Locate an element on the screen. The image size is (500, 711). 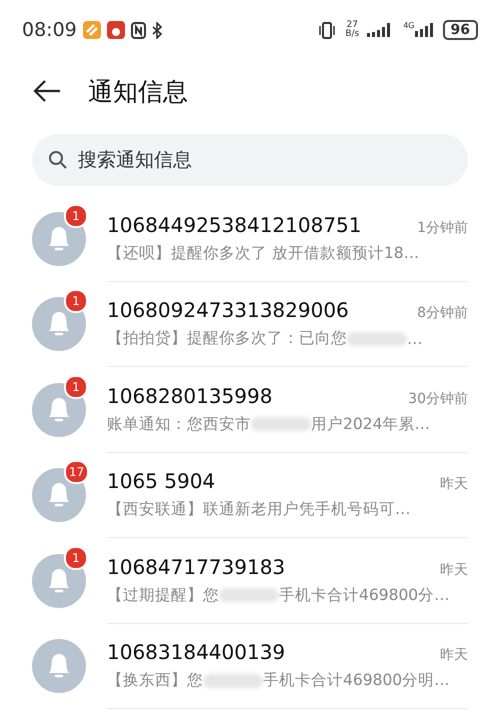
battery-level: 96 is located at coordinates (460, 30).